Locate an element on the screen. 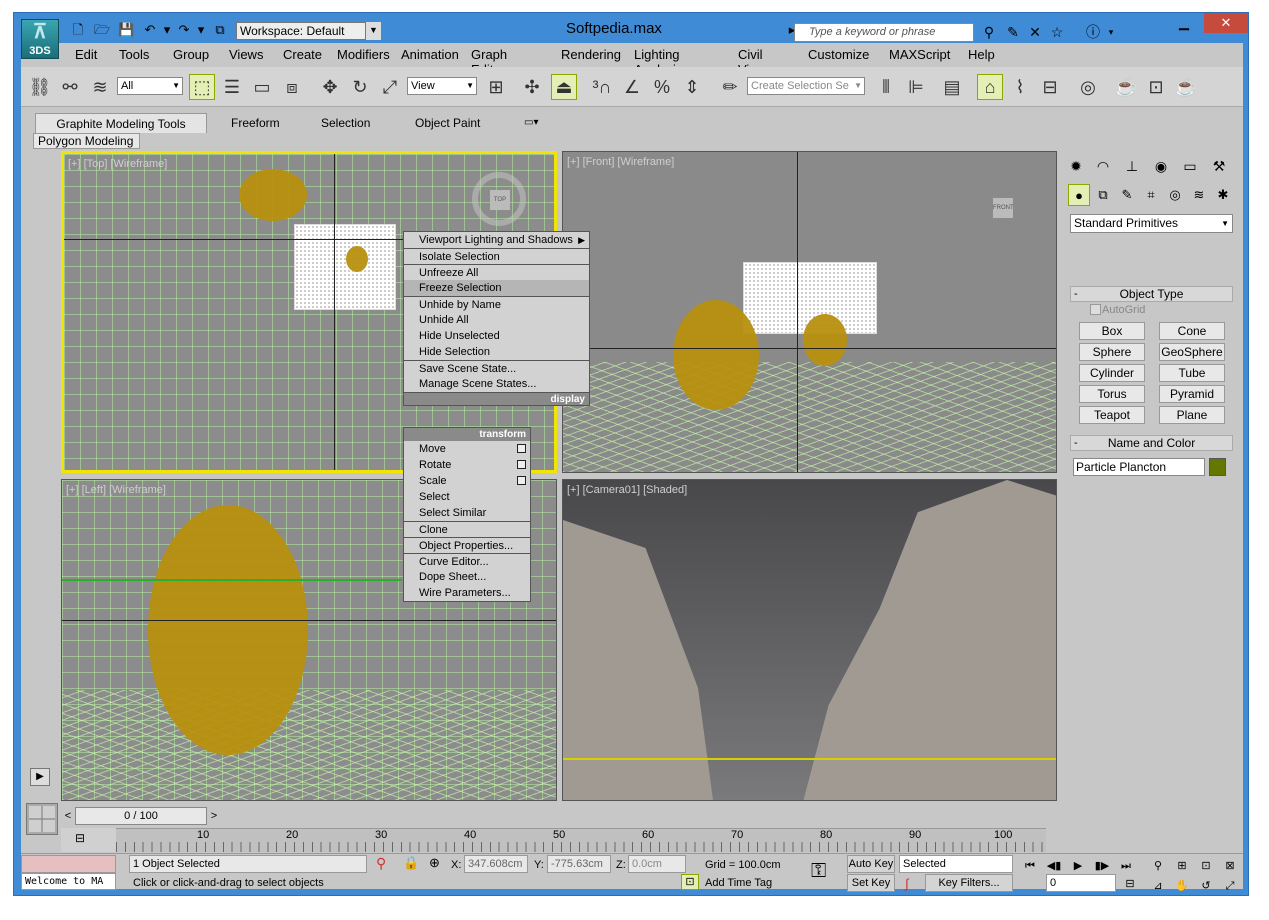 This screenshot has width=1269, height=920. viewport-front: [+] [Front] [Wireframe] FRONT is located at coordinates (809, 312).